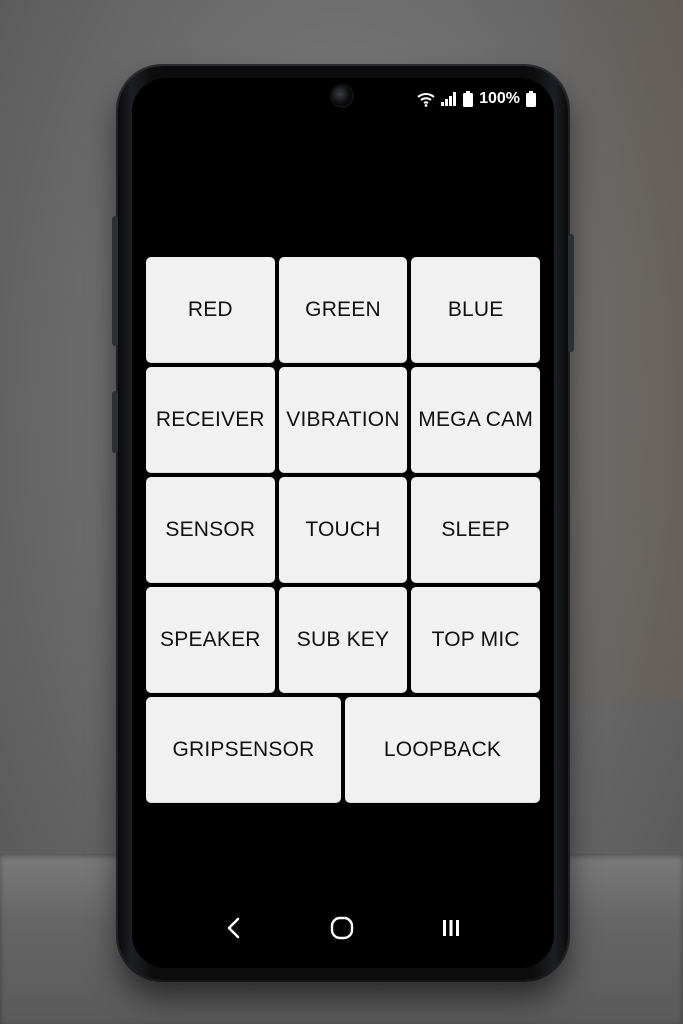  What do you see at coordinates (342, 96) in the screenshot?
I see `front-camera-icon` at bounding box center [342, 96].